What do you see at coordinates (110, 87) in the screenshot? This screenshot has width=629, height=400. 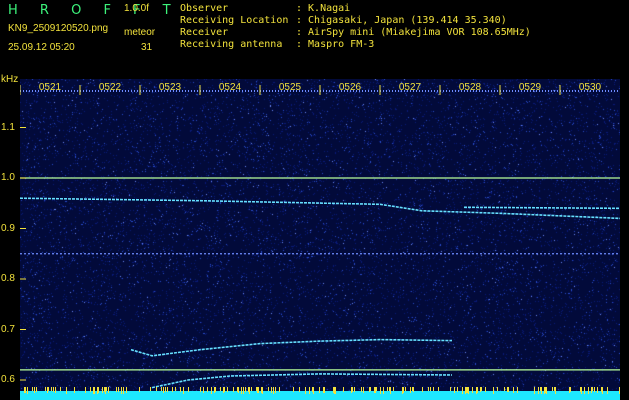 I see `x-tick-label: 0522` at bounding box center [110, 87].